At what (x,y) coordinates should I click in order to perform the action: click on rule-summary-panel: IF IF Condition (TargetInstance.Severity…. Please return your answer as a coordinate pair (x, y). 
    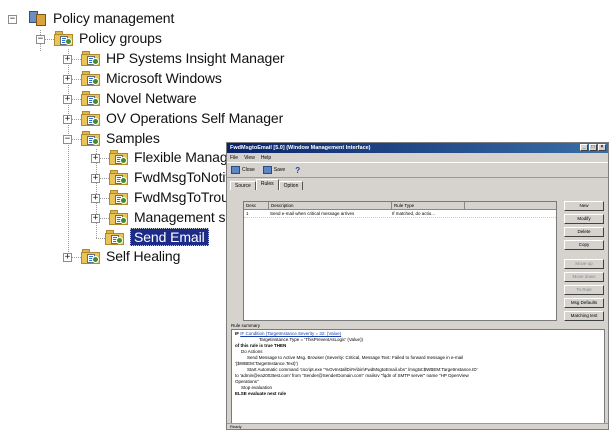
    Looking at the image, I should click on (418, 376).